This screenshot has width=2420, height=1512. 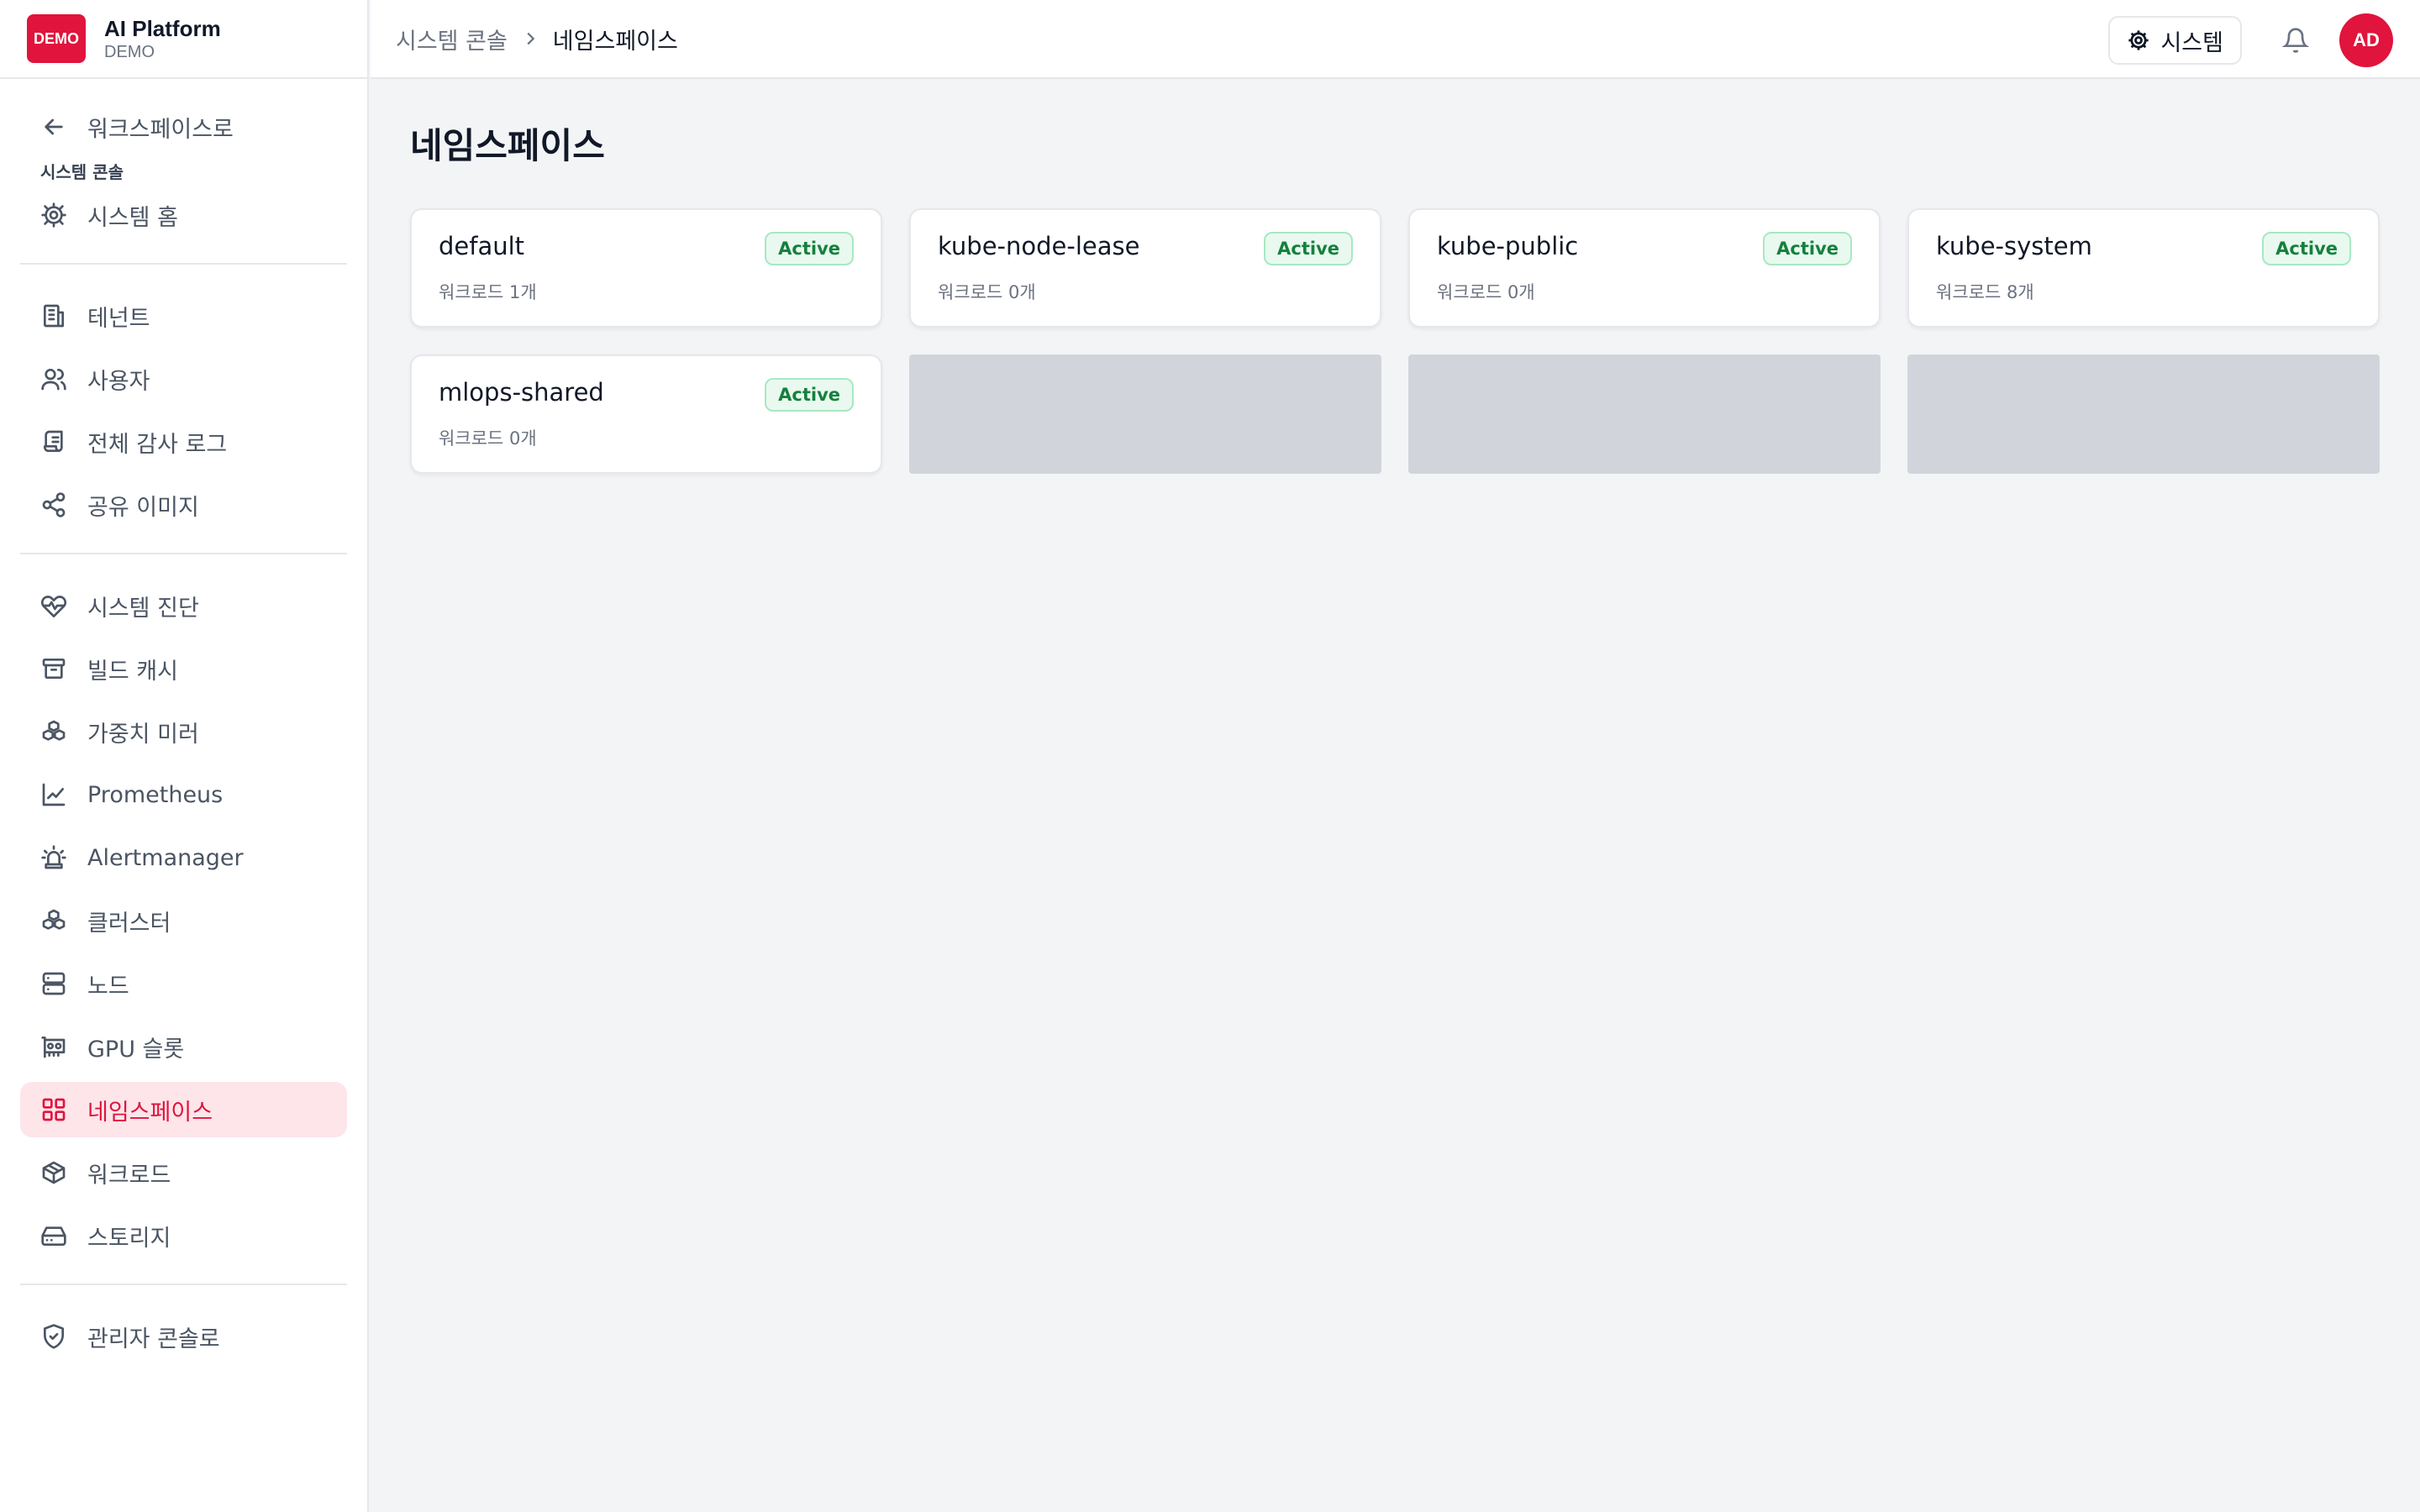 What do you see at coordinates (1508, 246) in the screenshot?
I see `namespace-name: kube-public` at bounding box center [1508, 246].